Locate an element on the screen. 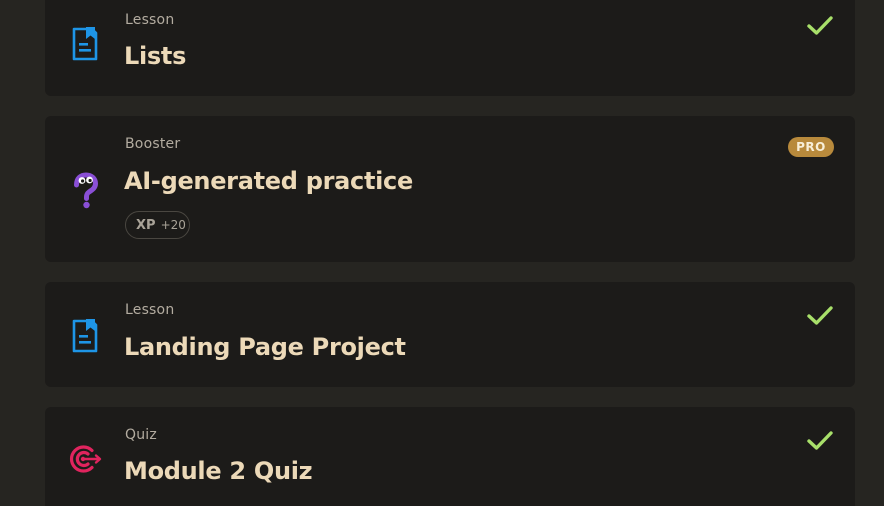 This screenshot has height=506, width=884. item-title: Module 2 Quiz is located at coordinates (218, 471).